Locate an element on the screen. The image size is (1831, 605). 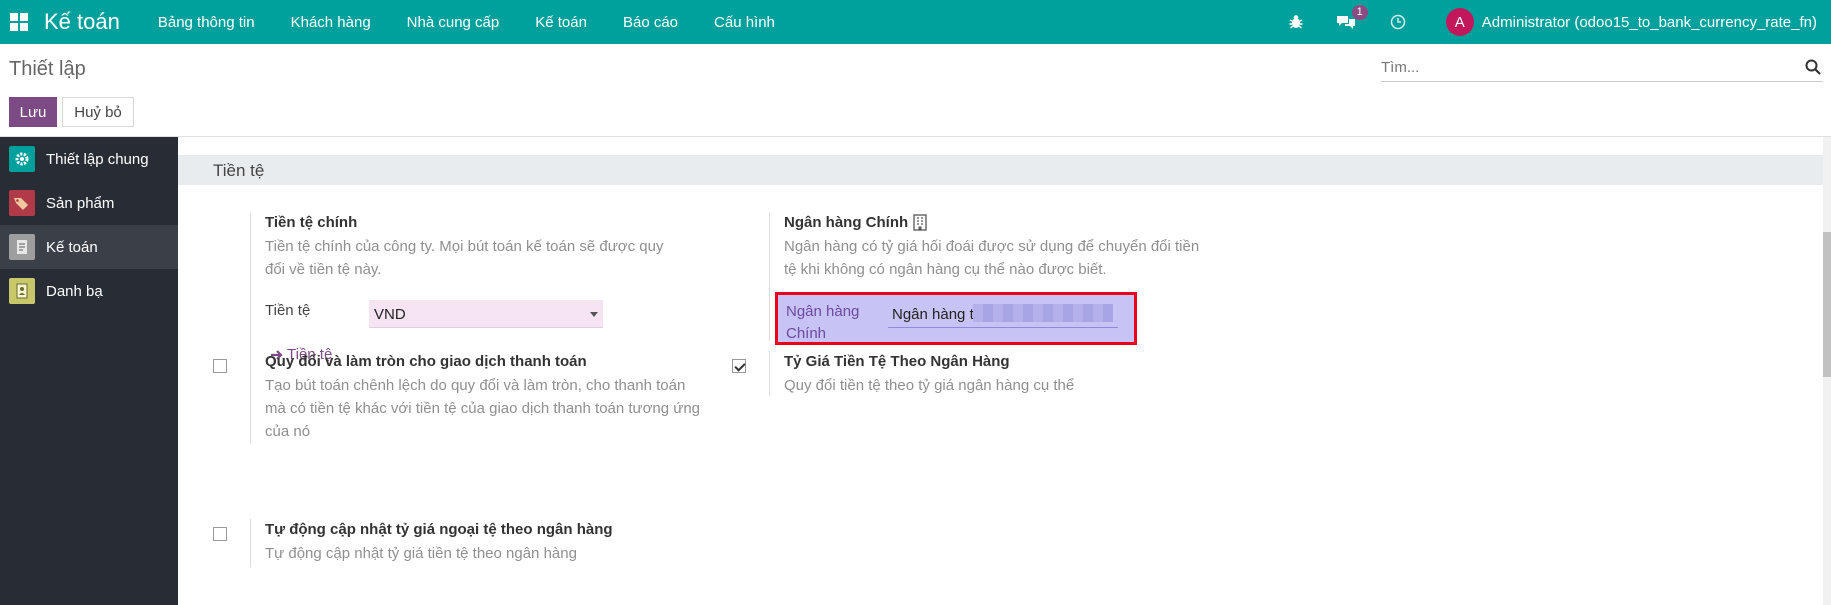
menu-configuration: Cấu hình is located at coordinates (744, 22).